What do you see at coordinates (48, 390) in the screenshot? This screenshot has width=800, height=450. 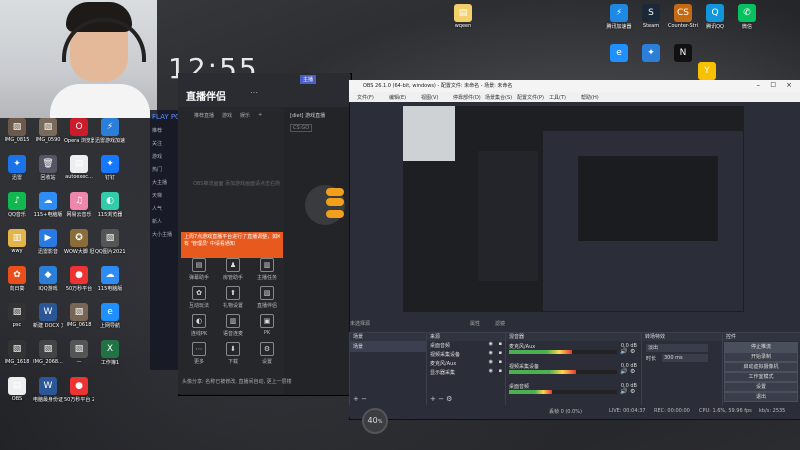 I see `desktop-icon: W 电脑最身份证` at bounding box center [48, 390].